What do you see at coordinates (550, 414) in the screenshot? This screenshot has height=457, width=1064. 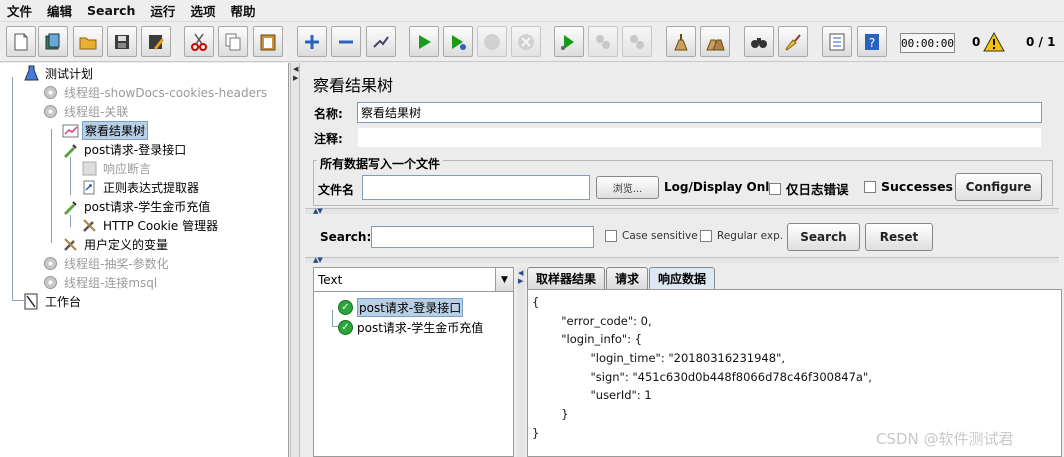 I see `response-line: }` at bounding box center [550, 414].